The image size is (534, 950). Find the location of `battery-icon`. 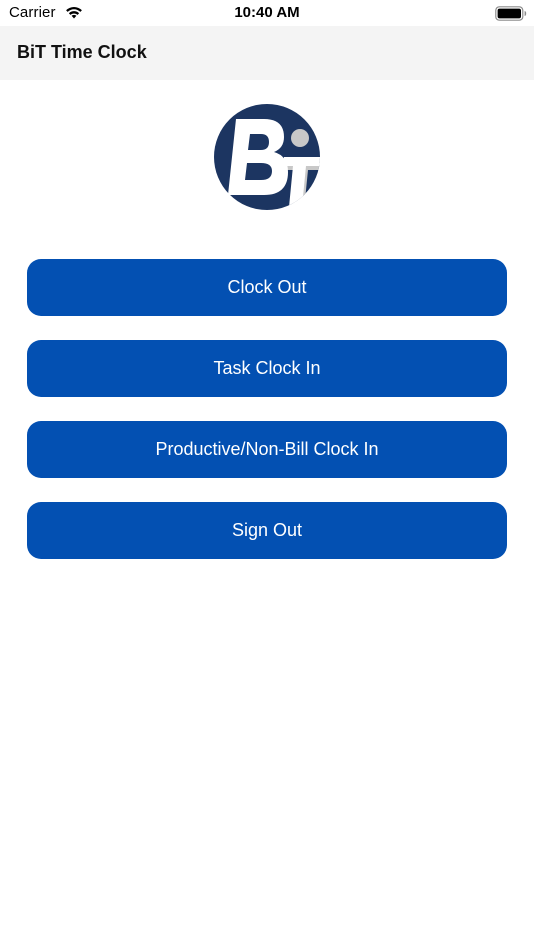

battery-icon is located at coordinates (511, 13).